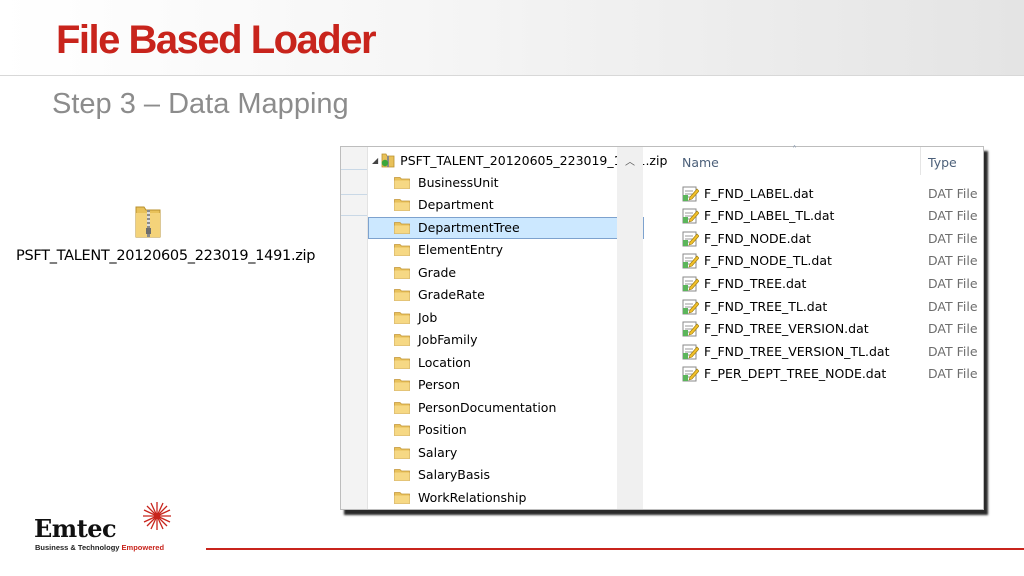 This screenshot has height=576, width=1024. Describe the element at coordinates (75, 528) in the screenshot. I see `emtec-logo: Emtec` at that location.